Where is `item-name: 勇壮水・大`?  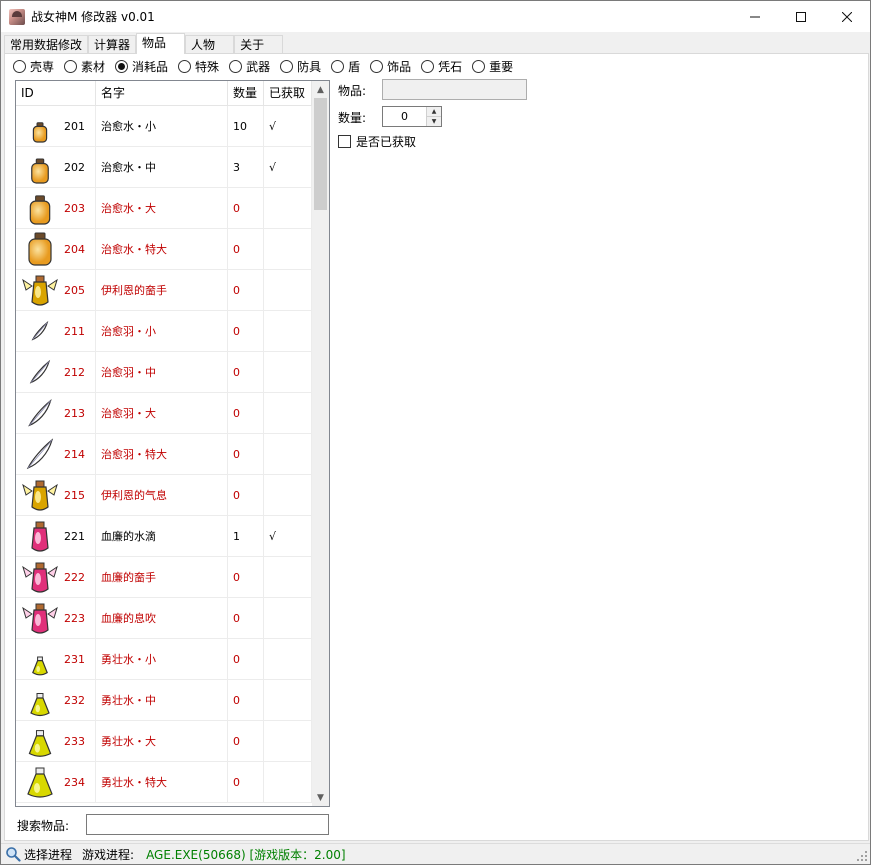 item-name: 勇壮水・大 is located at coordinates (162, 741).